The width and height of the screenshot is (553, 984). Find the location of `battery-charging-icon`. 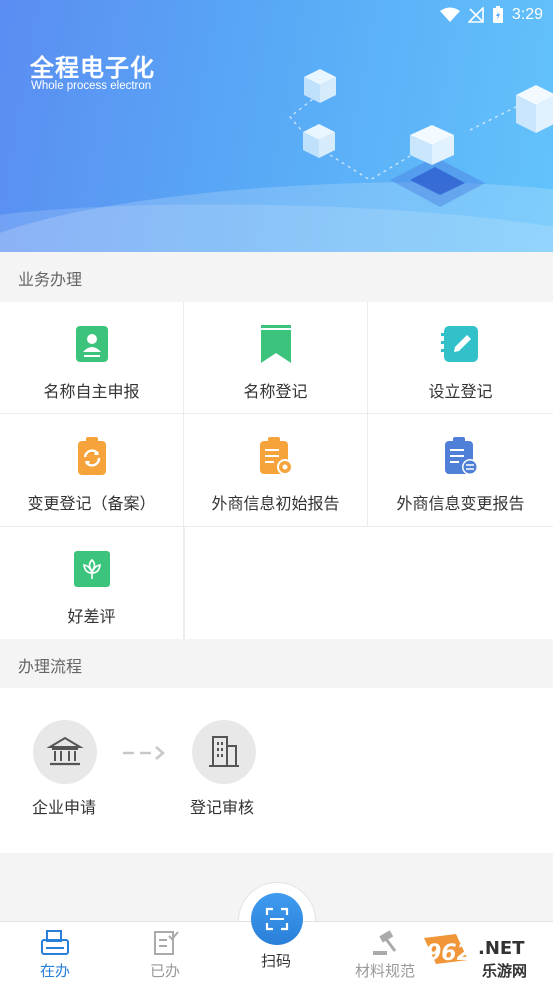

battery-charging-icon is located at coordinates (497, 14).